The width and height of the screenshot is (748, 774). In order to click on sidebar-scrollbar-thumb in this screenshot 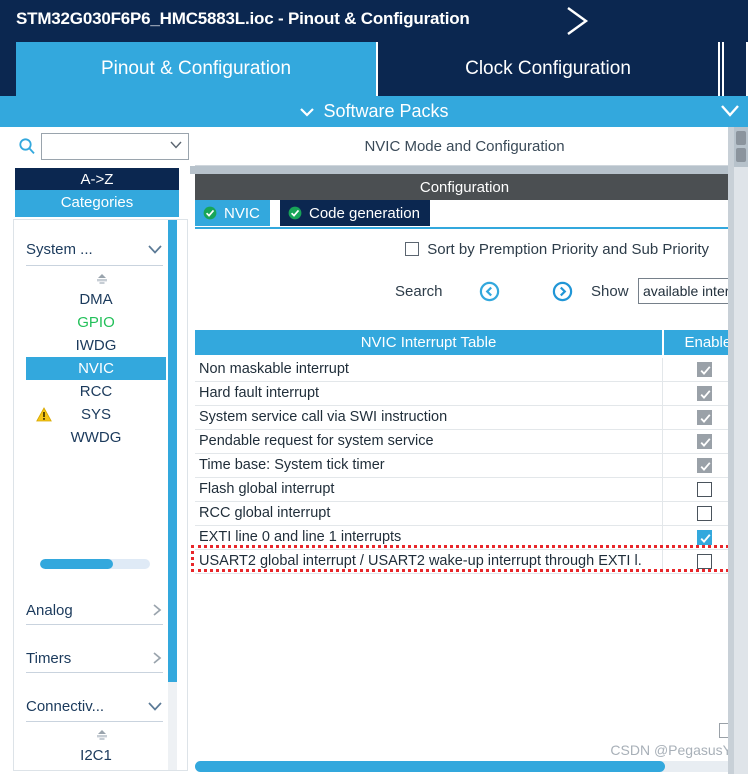, I will do `click(172, 451)`.